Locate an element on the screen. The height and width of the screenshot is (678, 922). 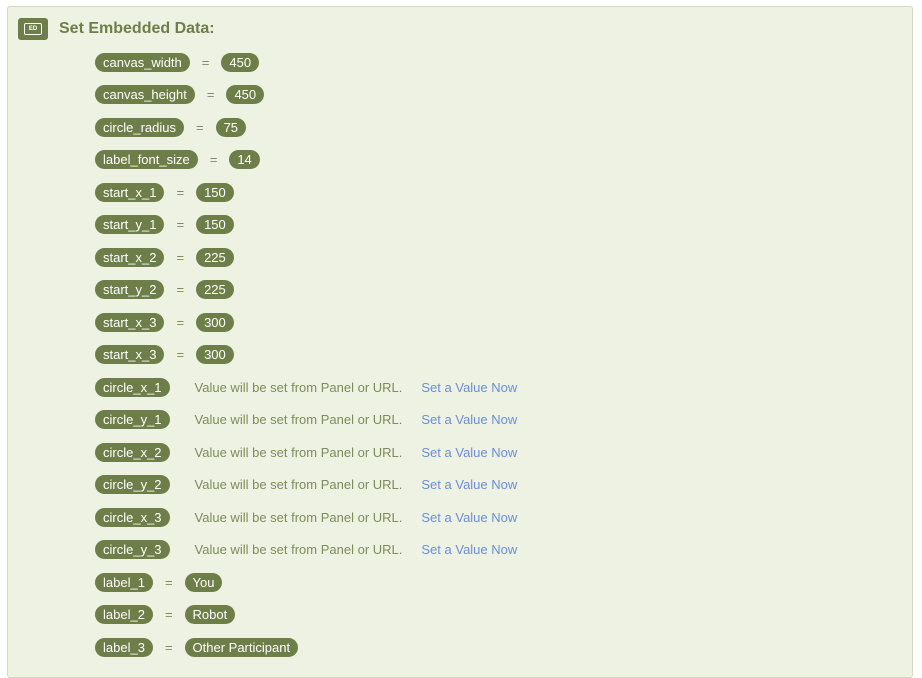
embedded-data-icon: ED is located at coordinates (33, 29).